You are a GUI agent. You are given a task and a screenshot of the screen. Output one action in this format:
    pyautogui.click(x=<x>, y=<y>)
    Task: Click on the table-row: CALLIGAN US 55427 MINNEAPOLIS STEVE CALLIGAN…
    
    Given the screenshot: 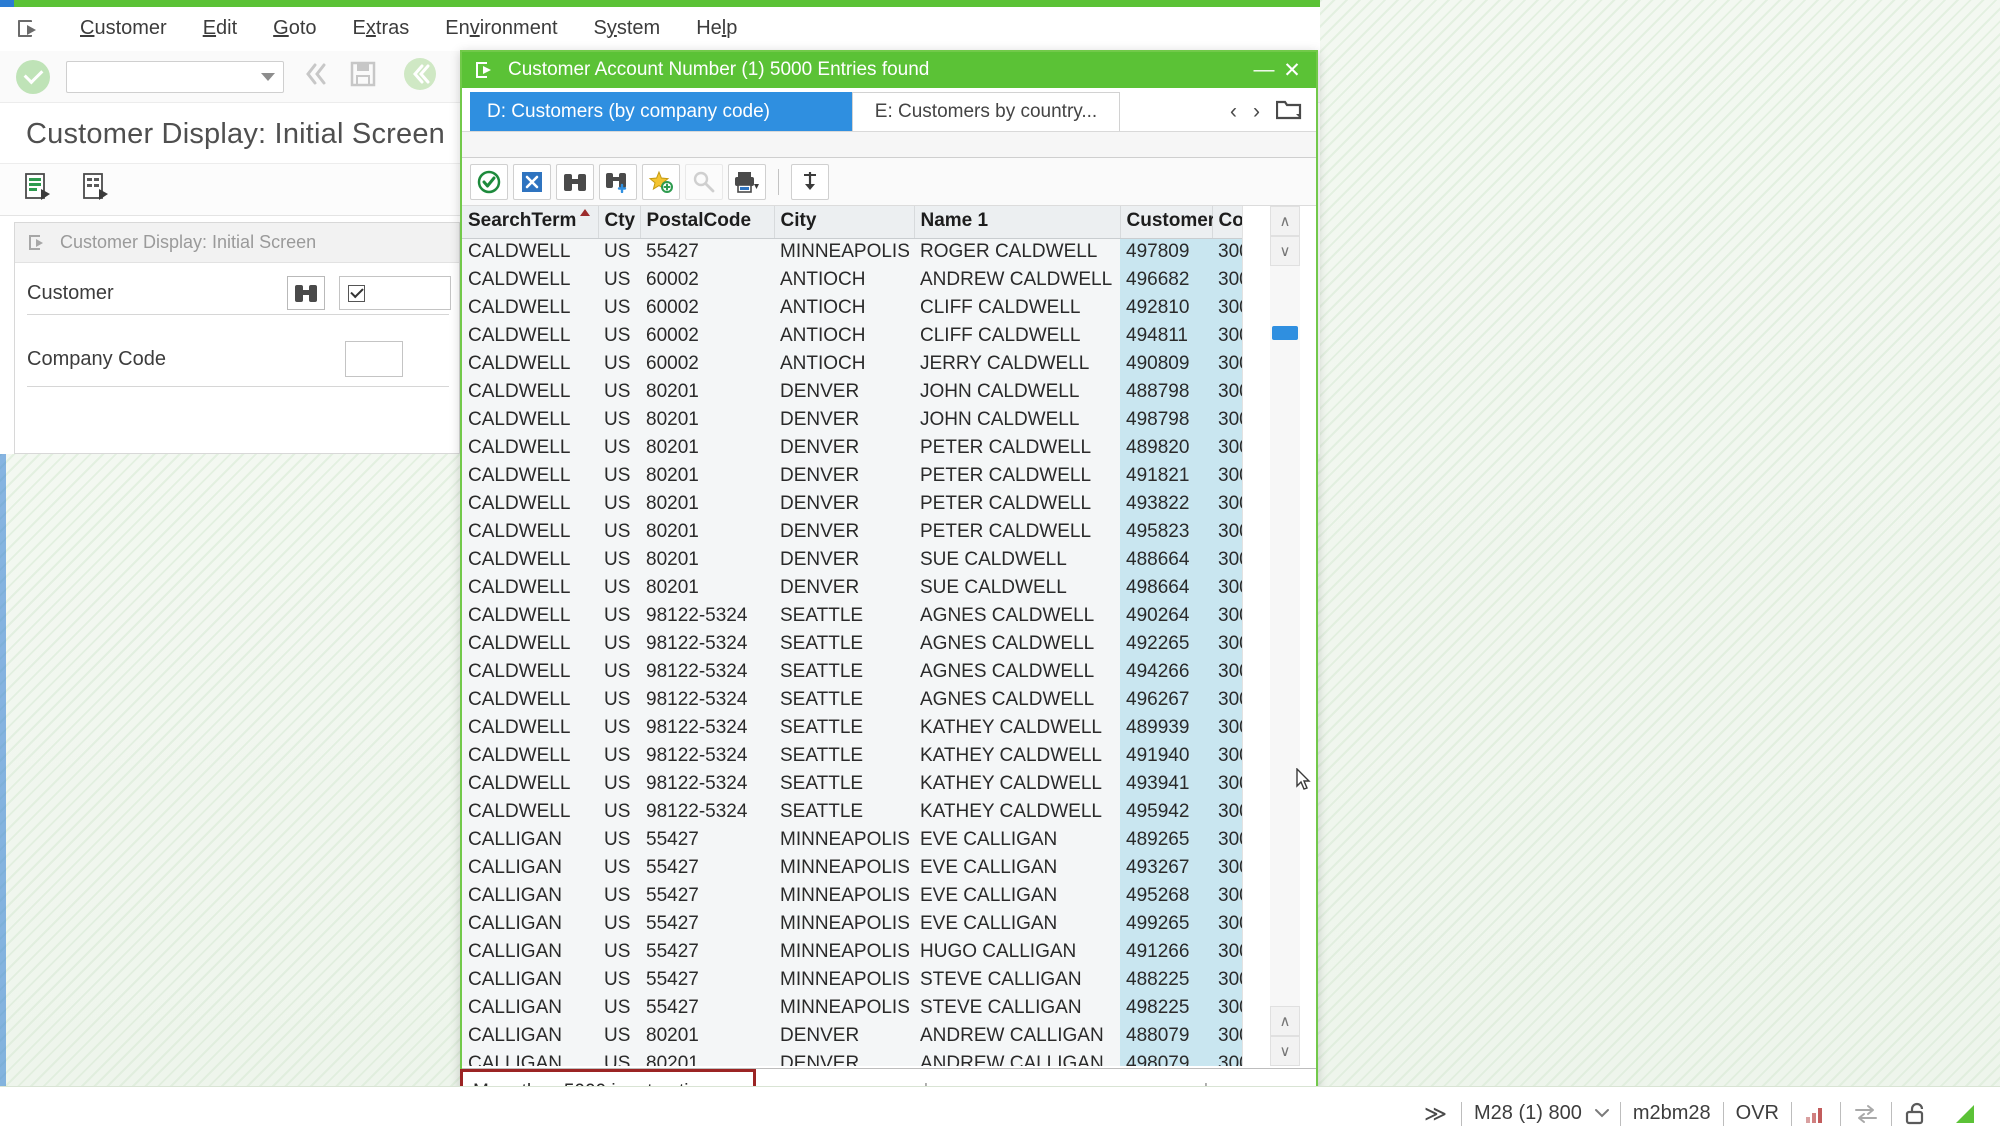 What is the action you would take?
    pyautogui.click(x=852, y=980)
    